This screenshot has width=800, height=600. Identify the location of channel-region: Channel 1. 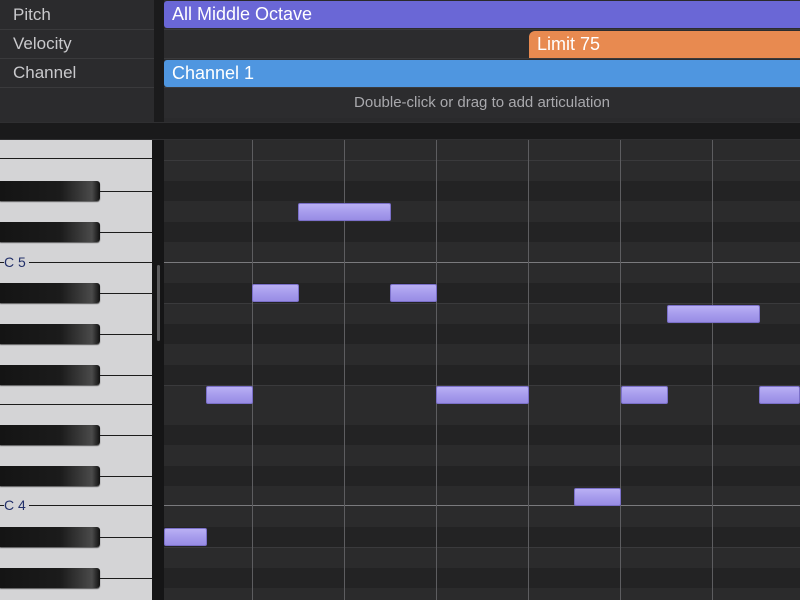
(482, 73).